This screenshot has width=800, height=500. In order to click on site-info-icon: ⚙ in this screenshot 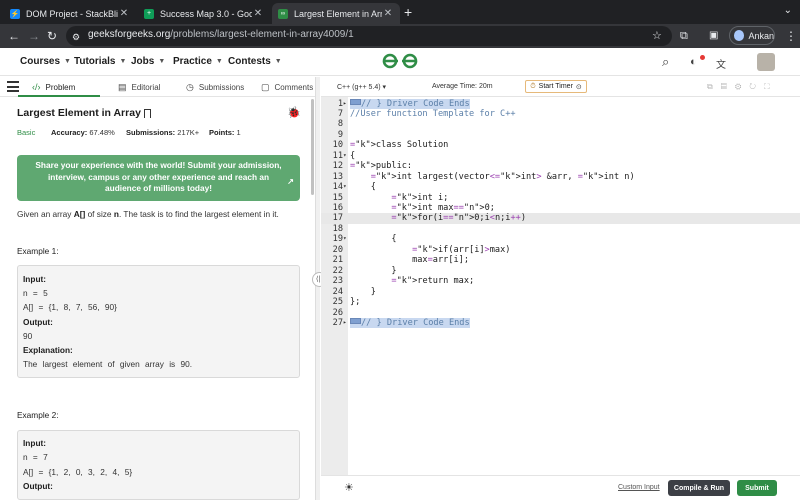, I will do `click(76, 37)`.